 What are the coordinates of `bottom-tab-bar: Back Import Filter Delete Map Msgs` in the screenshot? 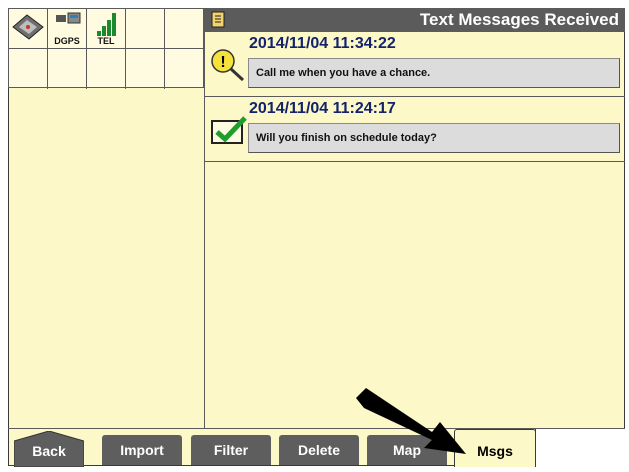 It's located at (316, 447).